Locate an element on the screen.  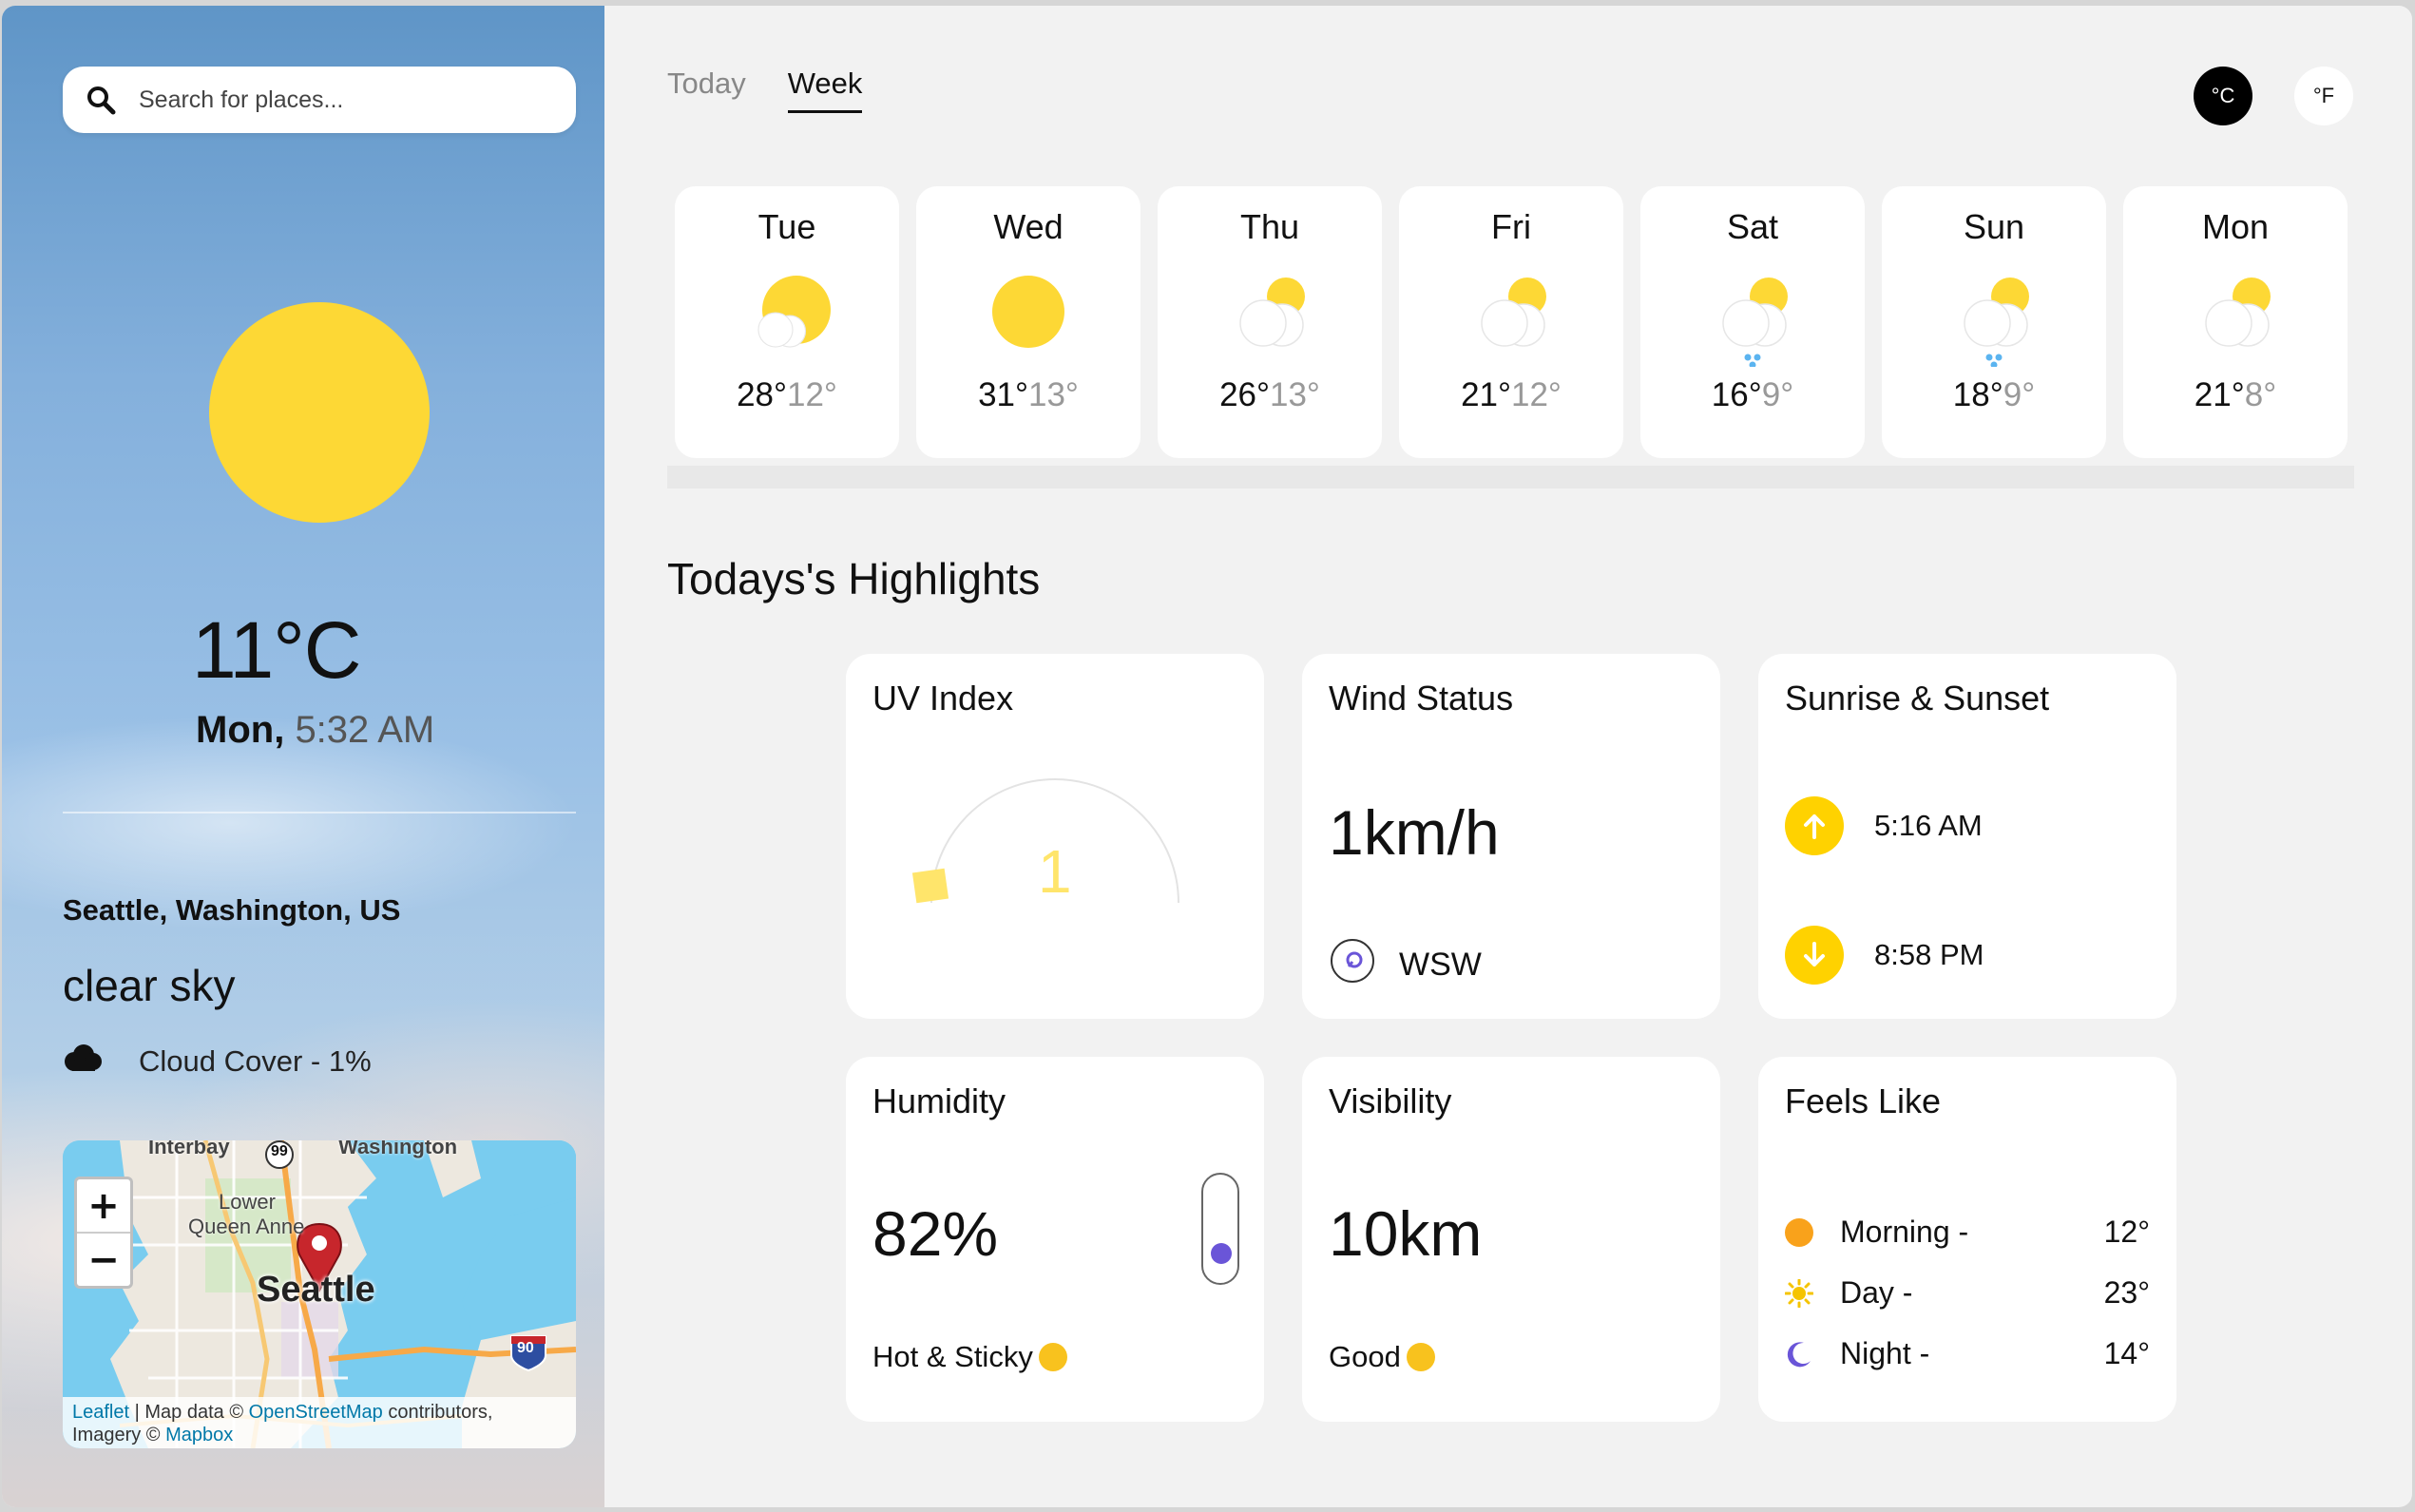
humidity-note-row: Hot & Sticky is located at coordinates (969, 1357).